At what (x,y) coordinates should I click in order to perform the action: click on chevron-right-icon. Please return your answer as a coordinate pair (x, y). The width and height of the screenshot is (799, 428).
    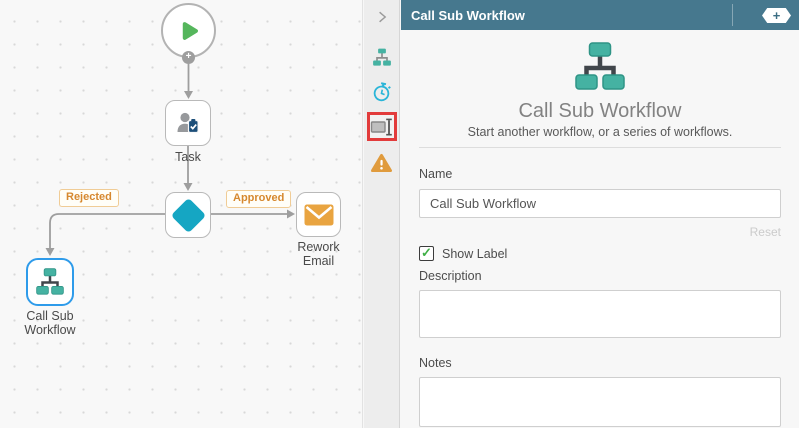
    Looking at the image, I should click on (382, 17).